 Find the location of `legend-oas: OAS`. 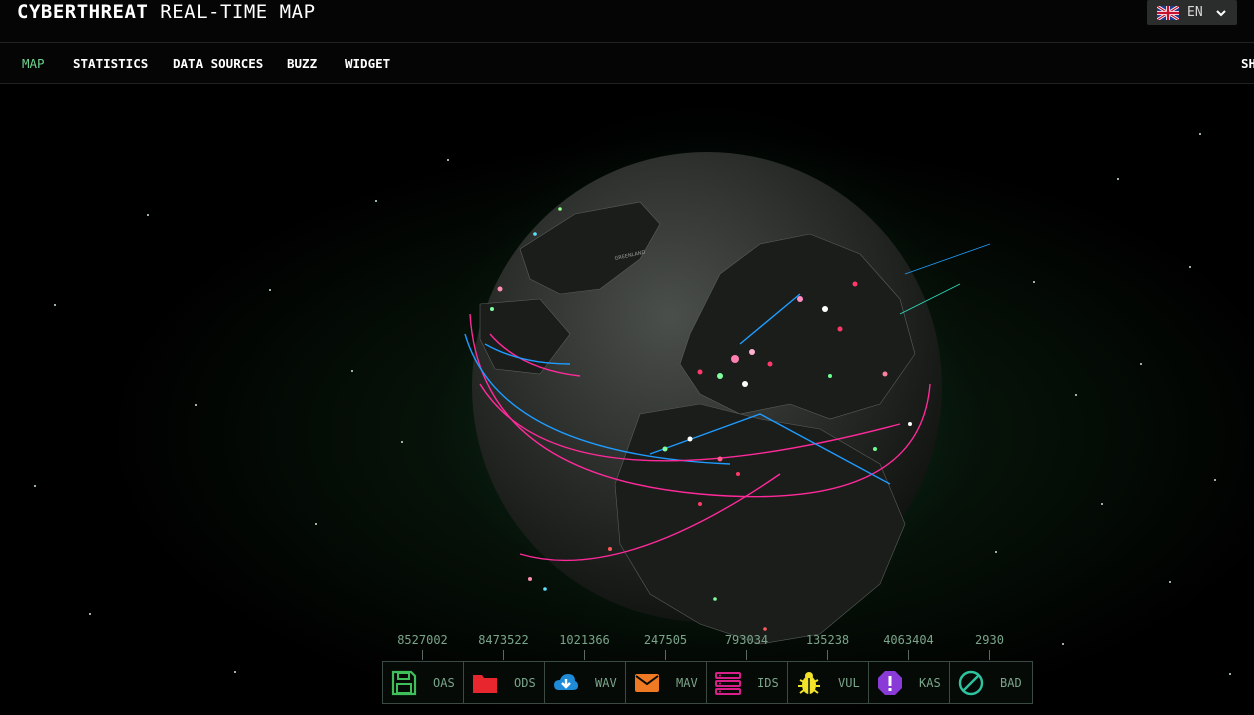

legend-oas: OAS is located at coordinates (423, 682).